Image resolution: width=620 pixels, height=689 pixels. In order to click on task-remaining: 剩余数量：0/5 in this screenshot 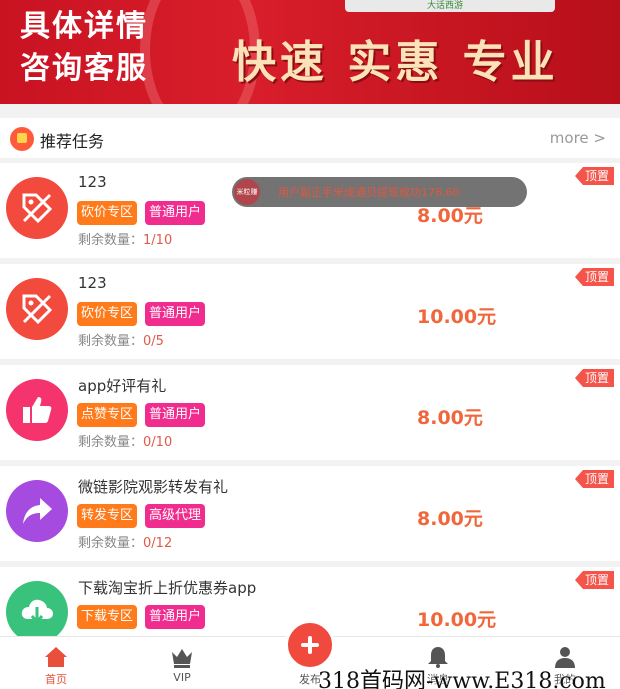, I will do `click(121, 339)`.